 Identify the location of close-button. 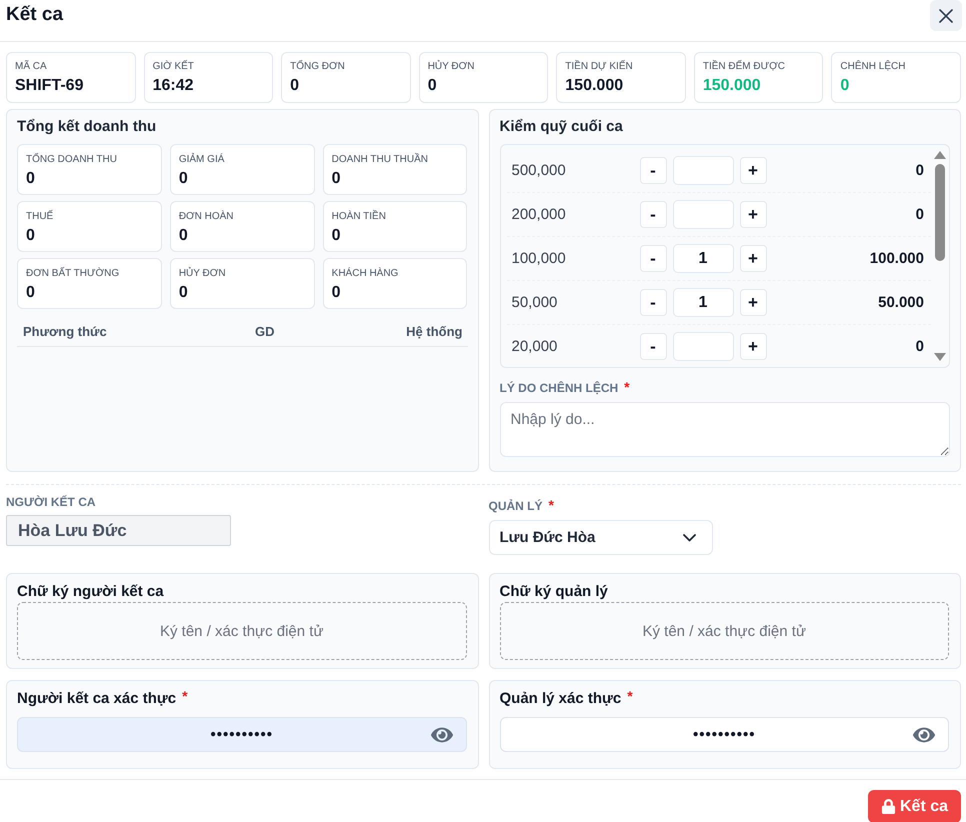
(946, 15).